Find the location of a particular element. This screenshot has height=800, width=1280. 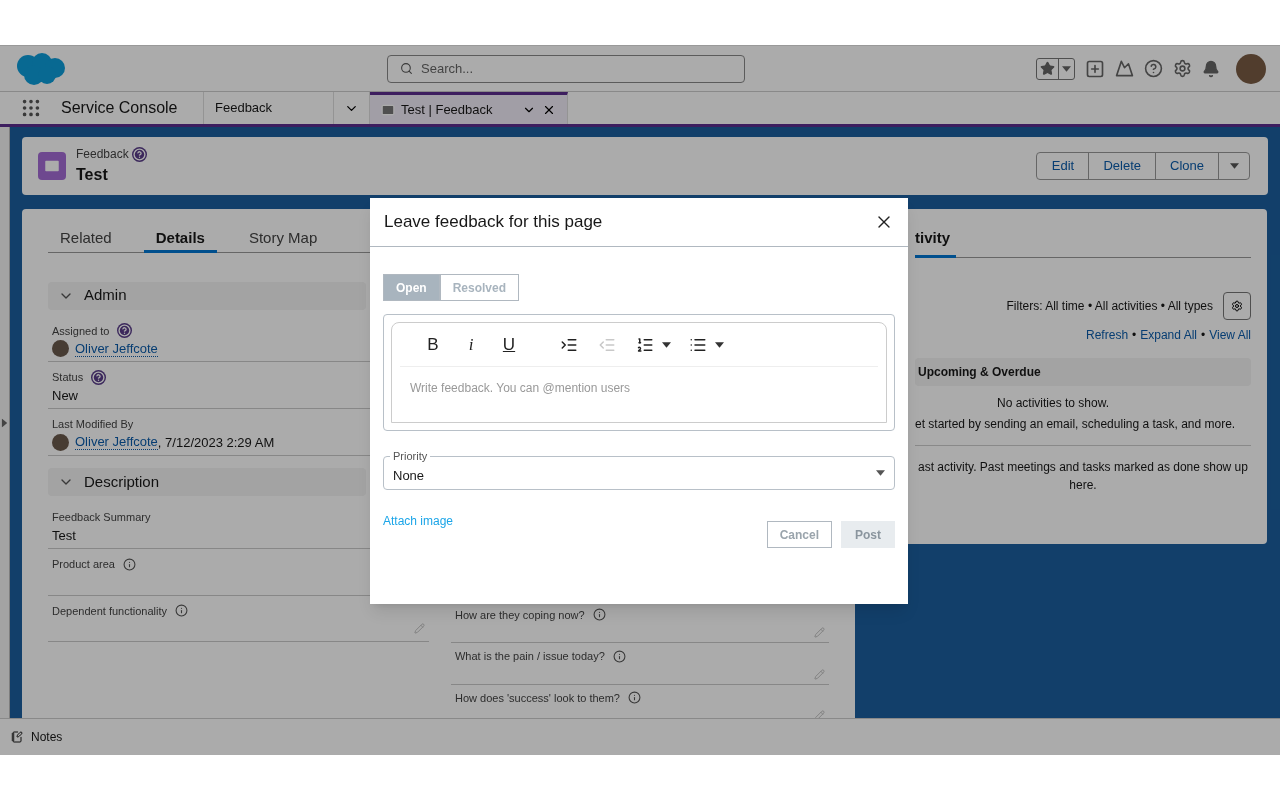

action-button: Edit is located at coordinates (1063, 166).